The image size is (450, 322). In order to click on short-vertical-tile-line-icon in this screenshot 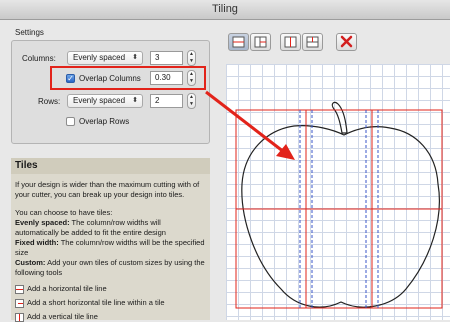, I will do `click(312, 42)`.